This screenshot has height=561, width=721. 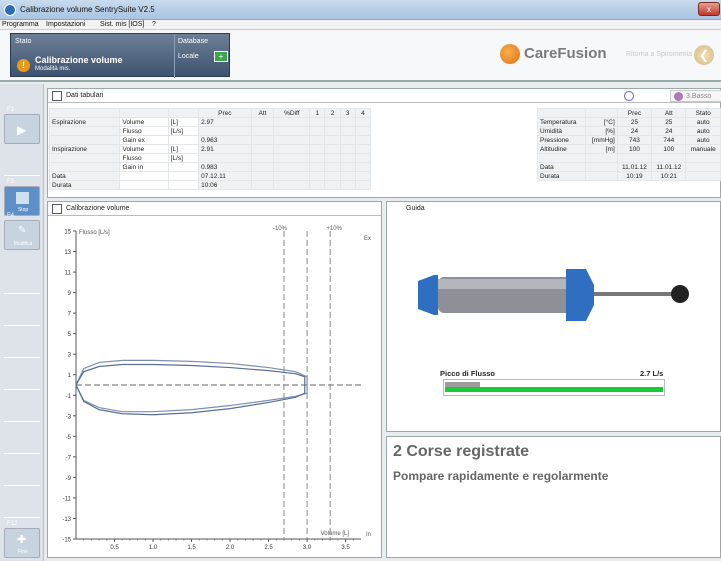 I want to click on chart-title: Calibrazione volume, so click(x=98, y=208).